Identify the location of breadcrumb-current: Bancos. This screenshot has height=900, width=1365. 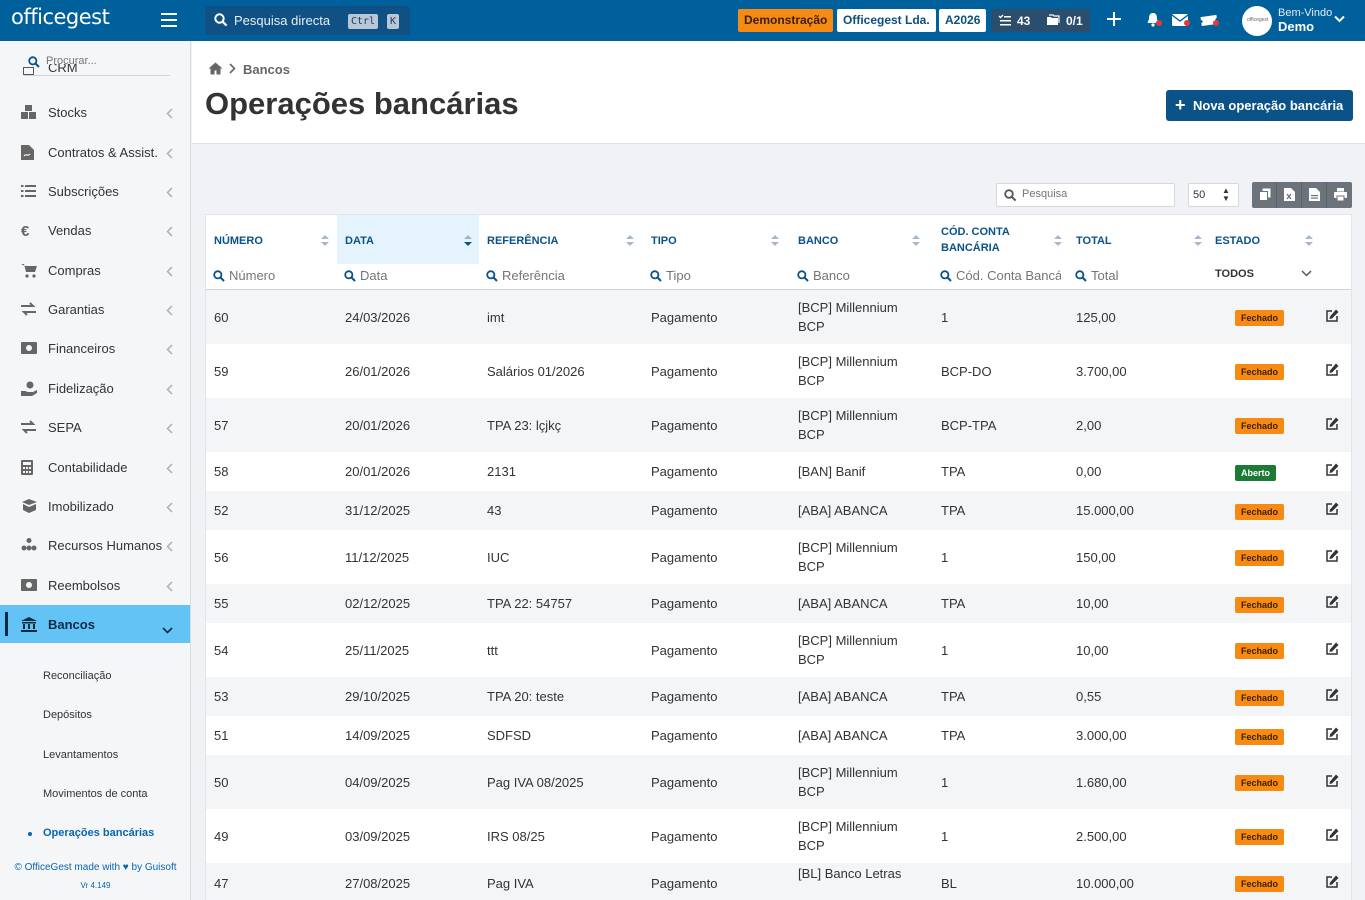
(266, 69).